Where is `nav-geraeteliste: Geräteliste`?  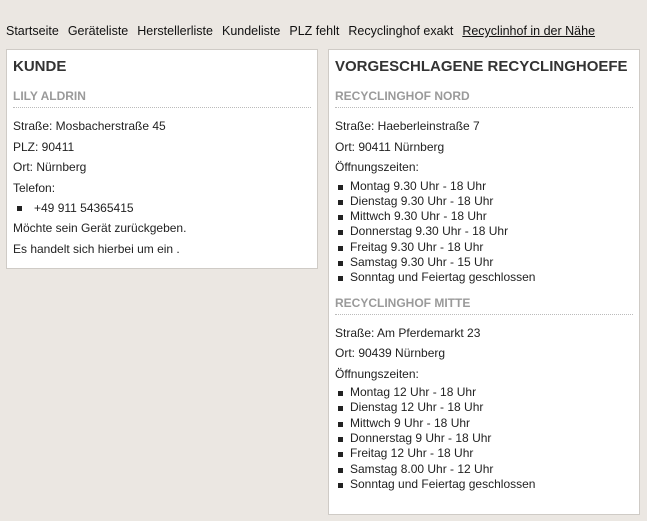
nav-geraeteliste: Geräteliste is located at coordinates (98, 31).